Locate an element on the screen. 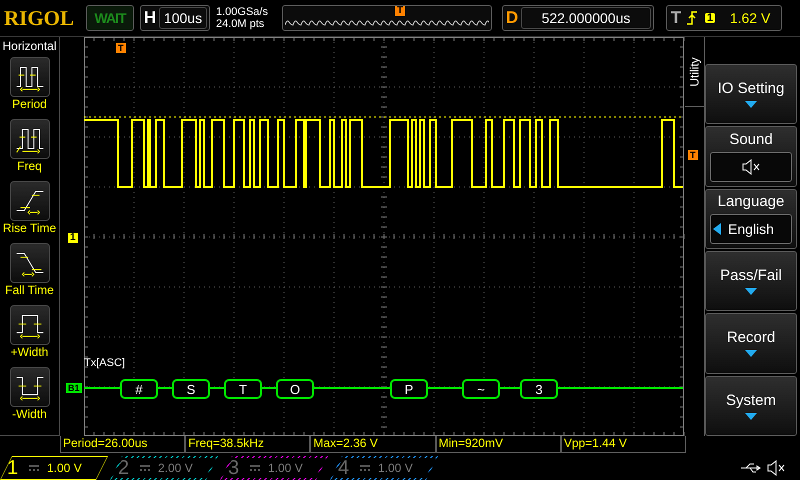  measurement-reading: Freq=38.5kHz is located at coordinates (247, 444).